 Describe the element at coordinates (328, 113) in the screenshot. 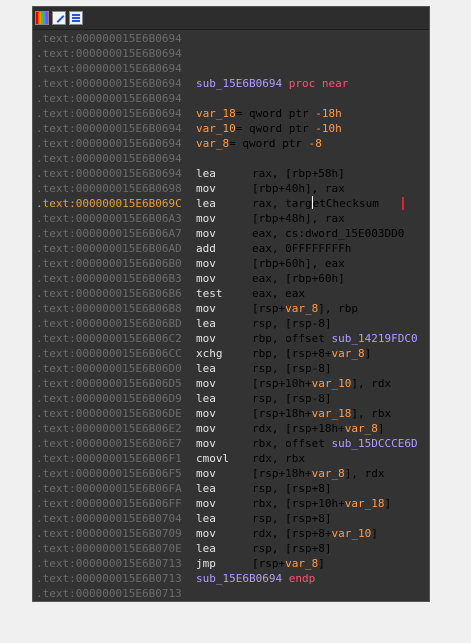

I see `variable-token: -18h` at that location.